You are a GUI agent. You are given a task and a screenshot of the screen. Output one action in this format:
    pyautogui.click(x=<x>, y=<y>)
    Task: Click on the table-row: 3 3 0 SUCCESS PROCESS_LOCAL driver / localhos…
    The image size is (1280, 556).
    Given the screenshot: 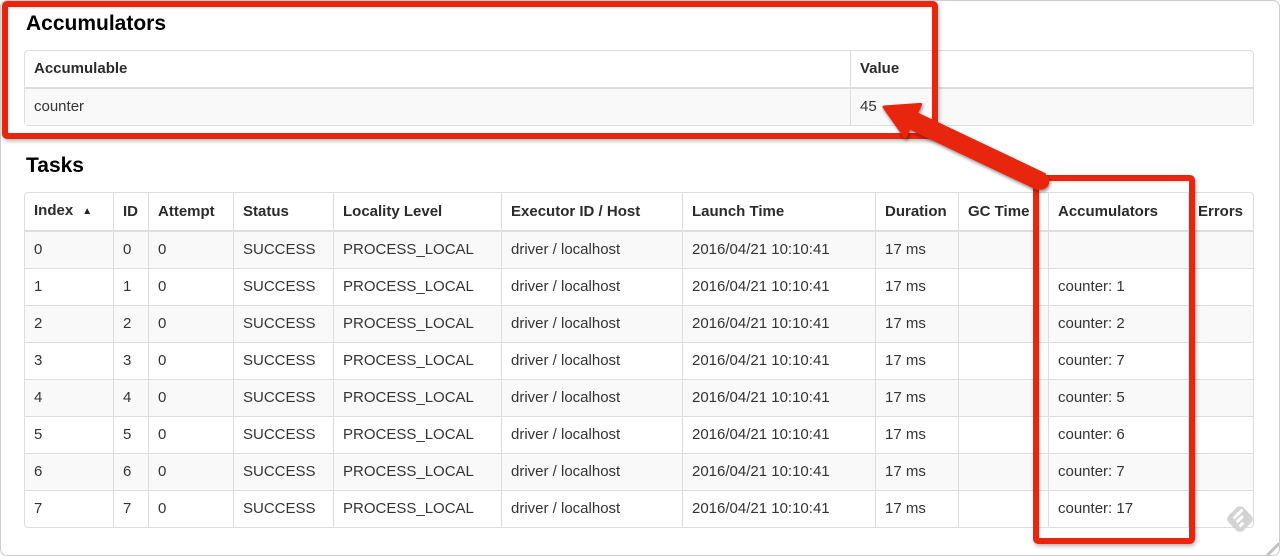 What is the action you would take?
    pyautogui.click(x=639, y=360)
    